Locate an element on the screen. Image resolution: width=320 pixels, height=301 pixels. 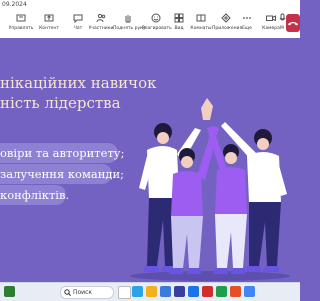
camera-icon is located at coordinates (271, 18).